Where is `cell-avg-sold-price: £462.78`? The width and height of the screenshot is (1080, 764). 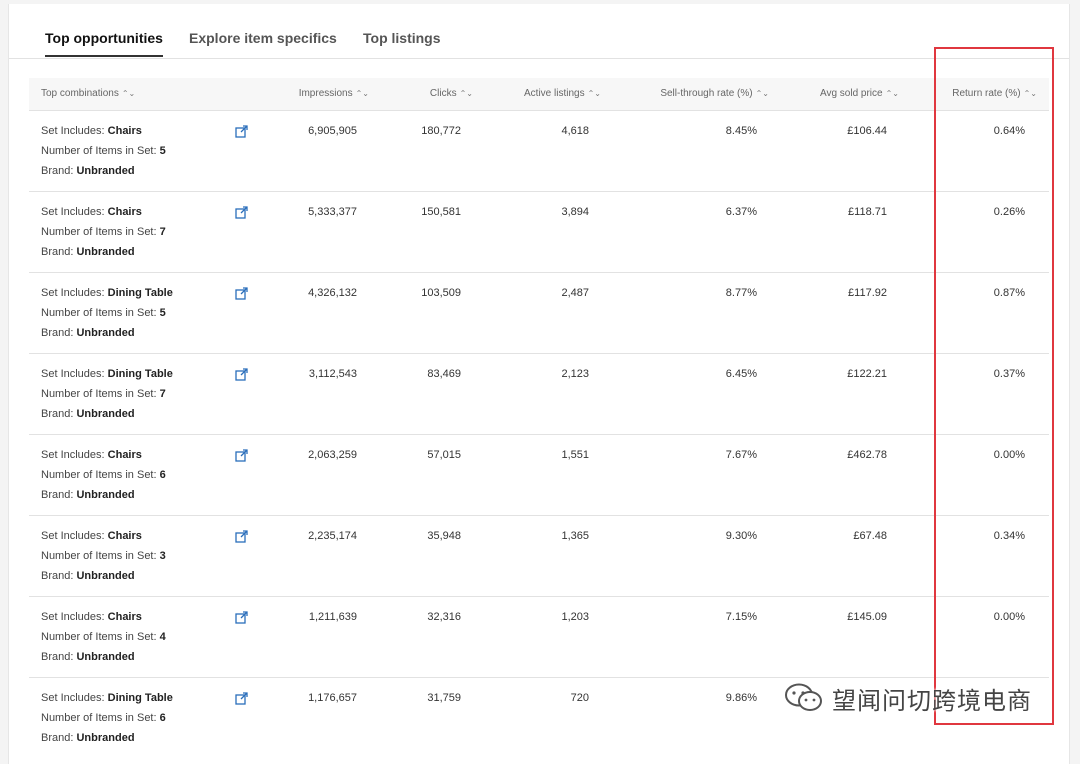
cell-avg-sold-price: £462.78 is located at coordinates (867, 455).